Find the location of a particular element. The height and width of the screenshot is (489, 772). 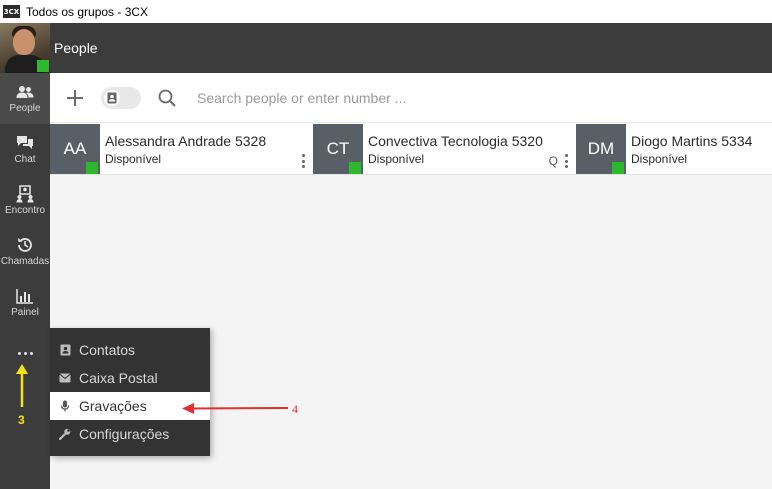

sidebar-item-people: People is located at coordinates (25, 98).